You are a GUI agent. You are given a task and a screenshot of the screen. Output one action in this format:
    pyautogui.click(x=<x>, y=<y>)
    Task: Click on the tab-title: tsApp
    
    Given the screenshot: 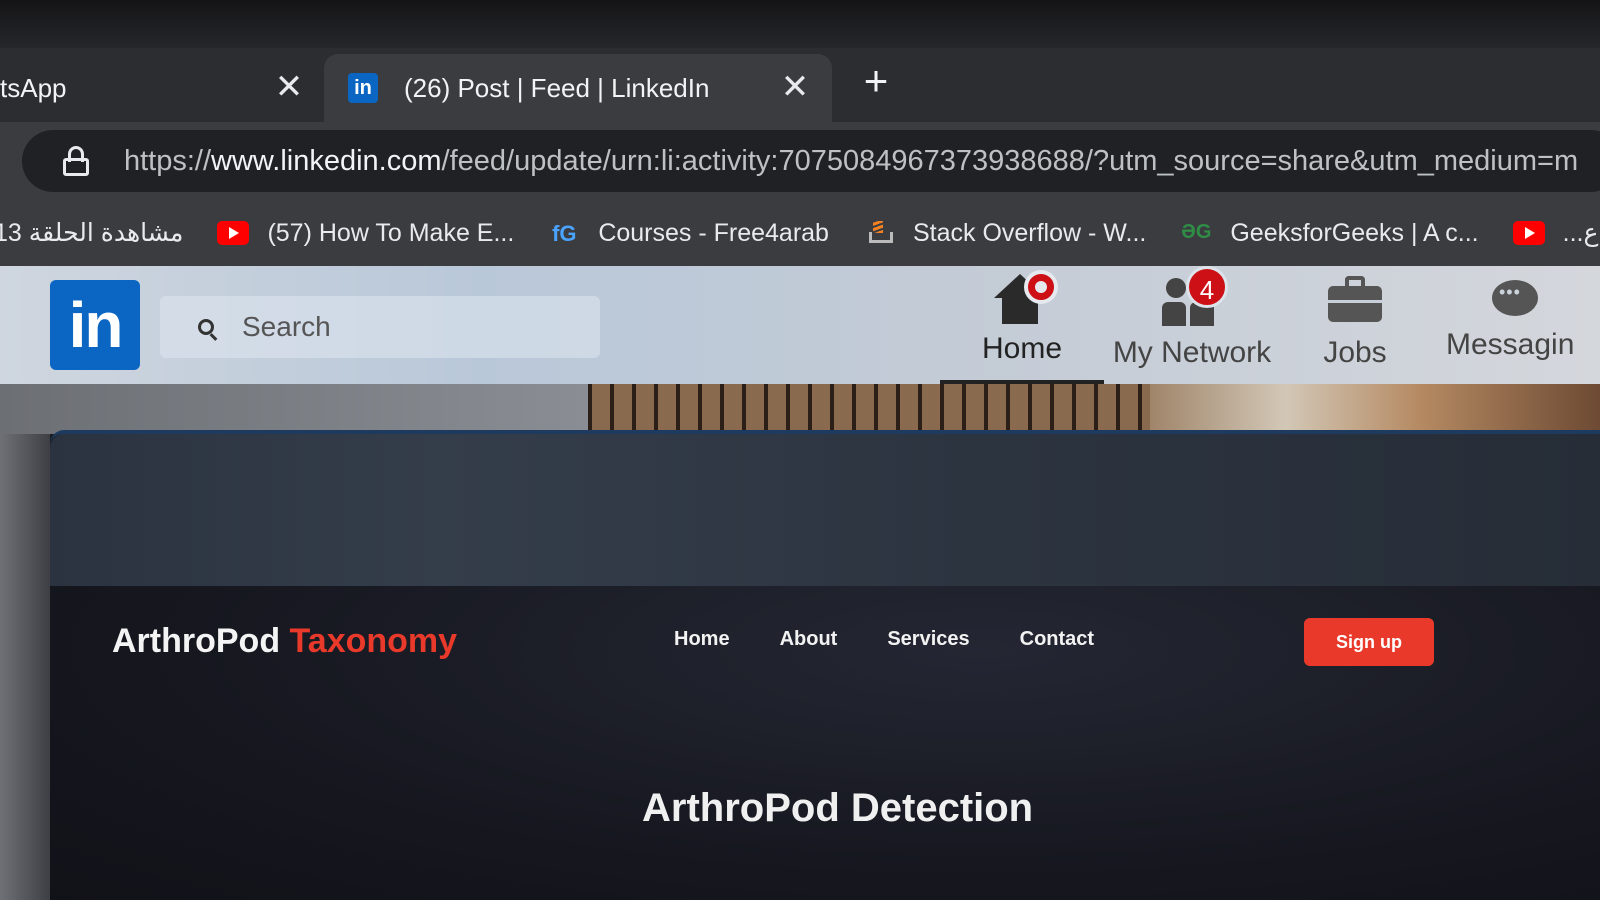 What is the action you would take?
    pyautogui.click(x=33, y=87)
    